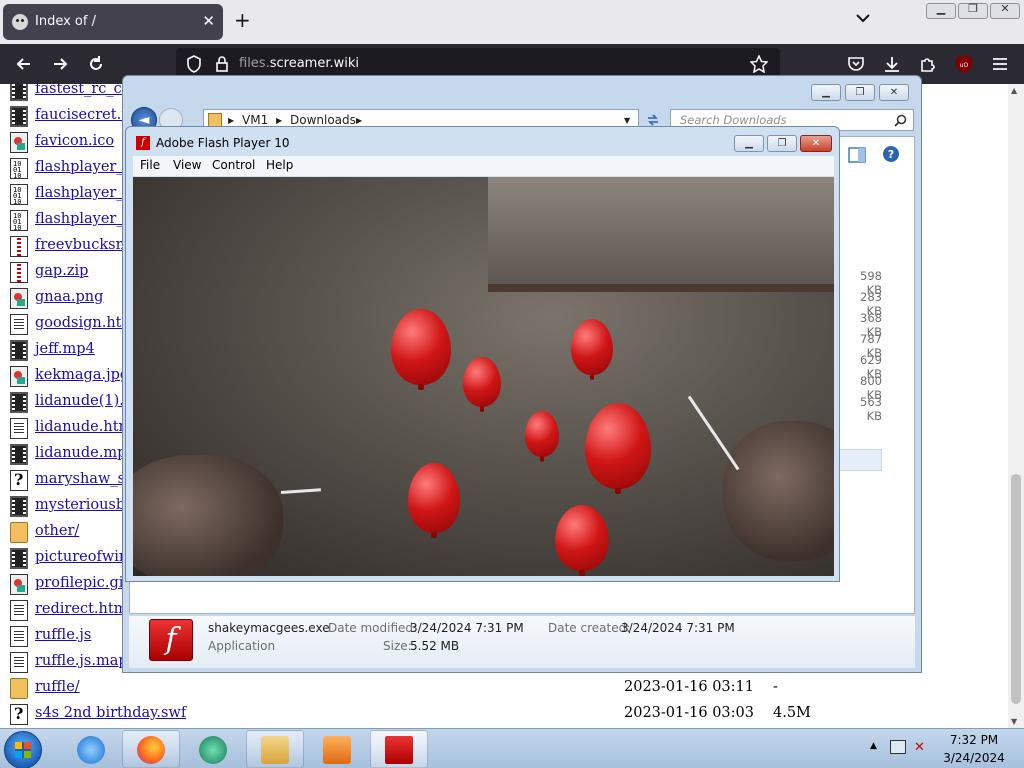 The image size is (1024, 768). What do you see at coordinates (863, 18) in the screenshot?
I see `list-all-tabs-icon` at bounding box center [863, 18].